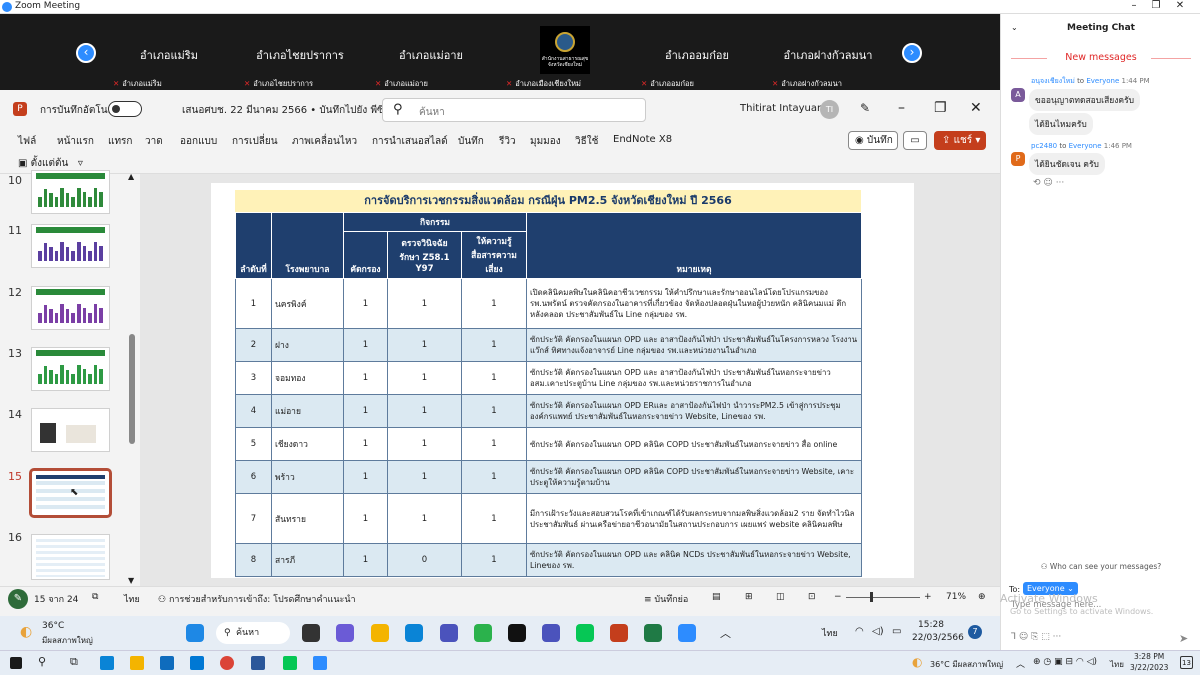 This screenshot has width=1200, height=675. Describe the element at coordinates (1183, 638) in the screenshot. I see `send-icon: ➤` at that location.